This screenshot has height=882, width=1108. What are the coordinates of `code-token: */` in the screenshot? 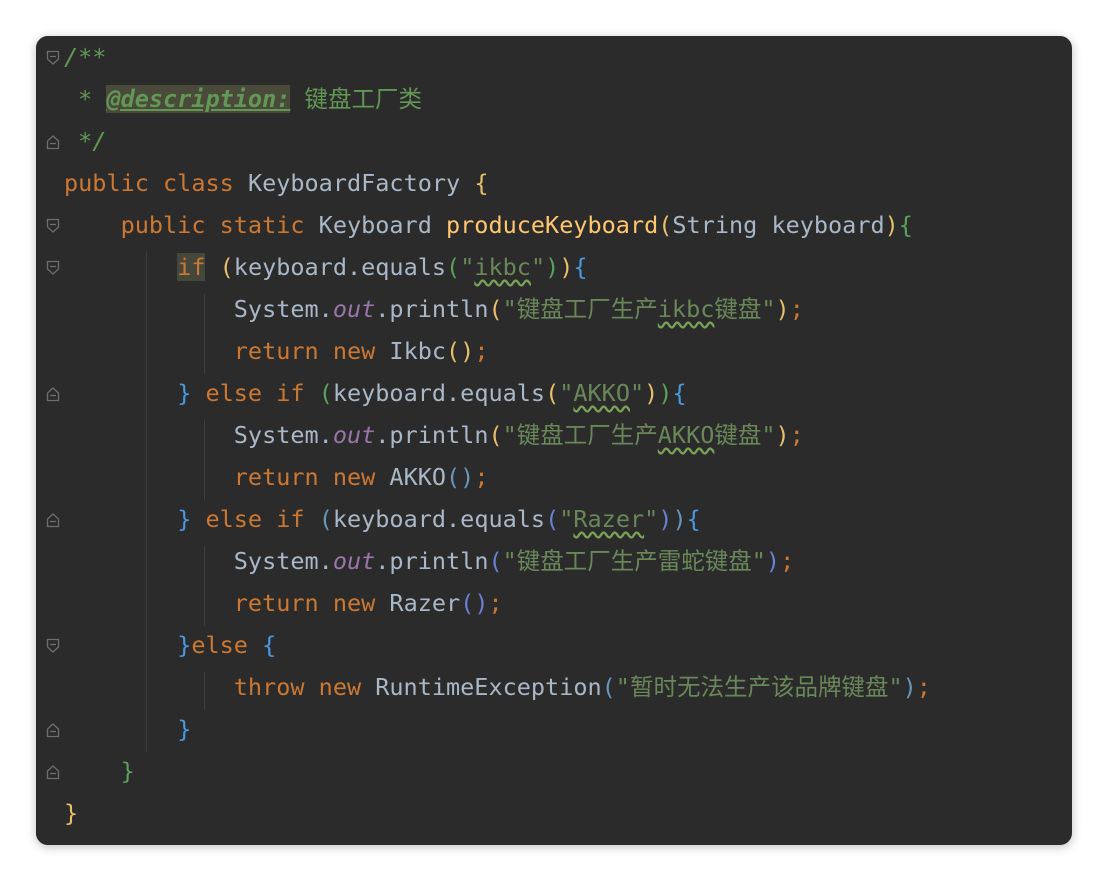 It's located at (85, 141).